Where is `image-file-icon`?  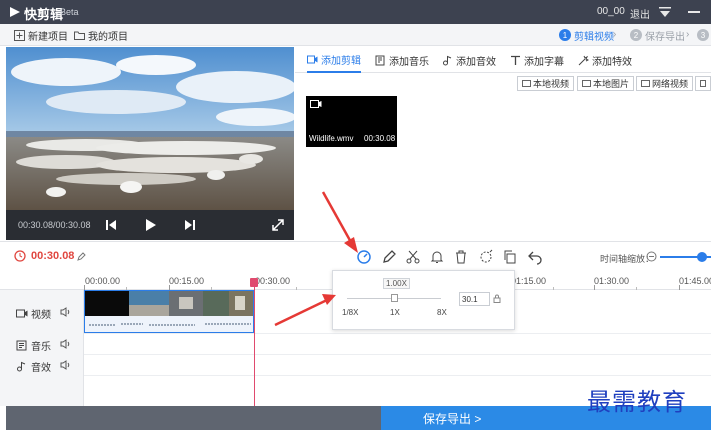 image-file-icon is located at coordinates (586, 83).